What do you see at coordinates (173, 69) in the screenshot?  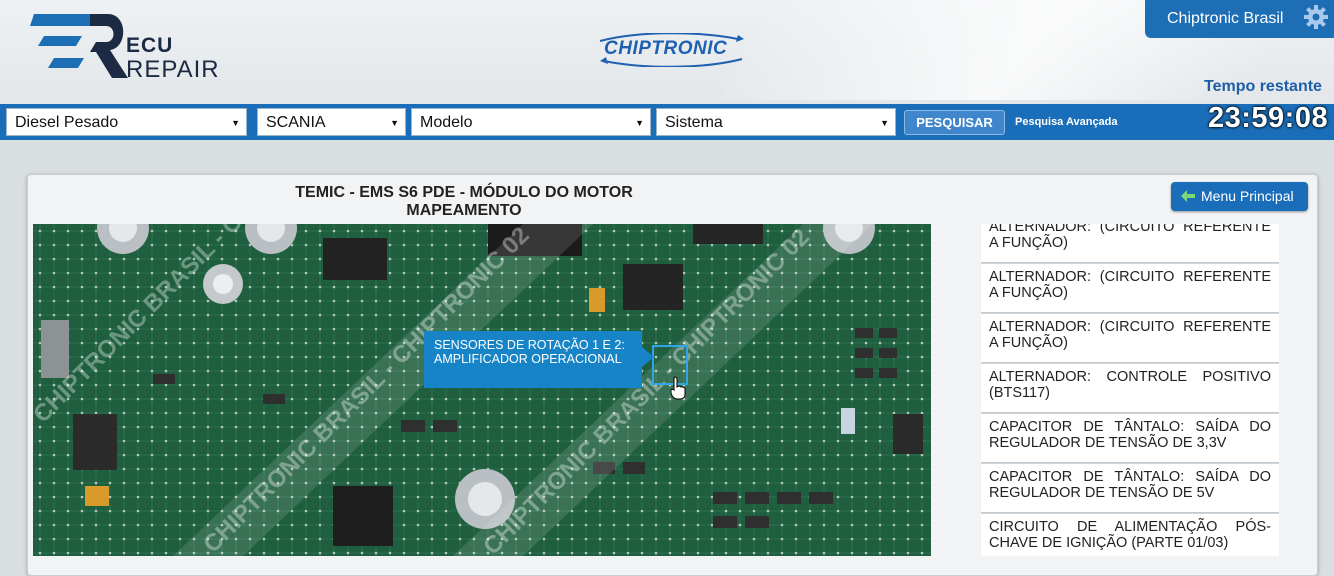 I see `logo-line2: REPAIR` at bounding box center [173, 69].